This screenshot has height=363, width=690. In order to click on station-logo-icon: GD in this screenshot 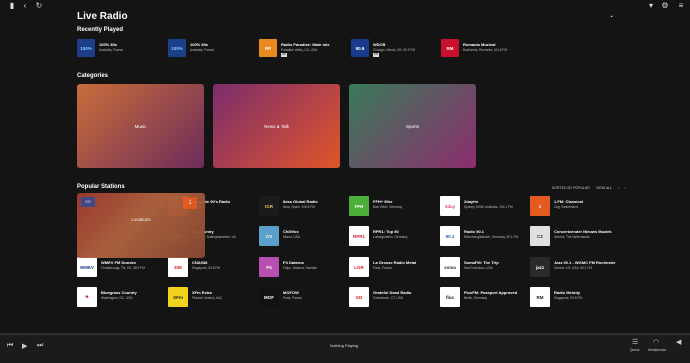, I will do `click(359, 297)`.